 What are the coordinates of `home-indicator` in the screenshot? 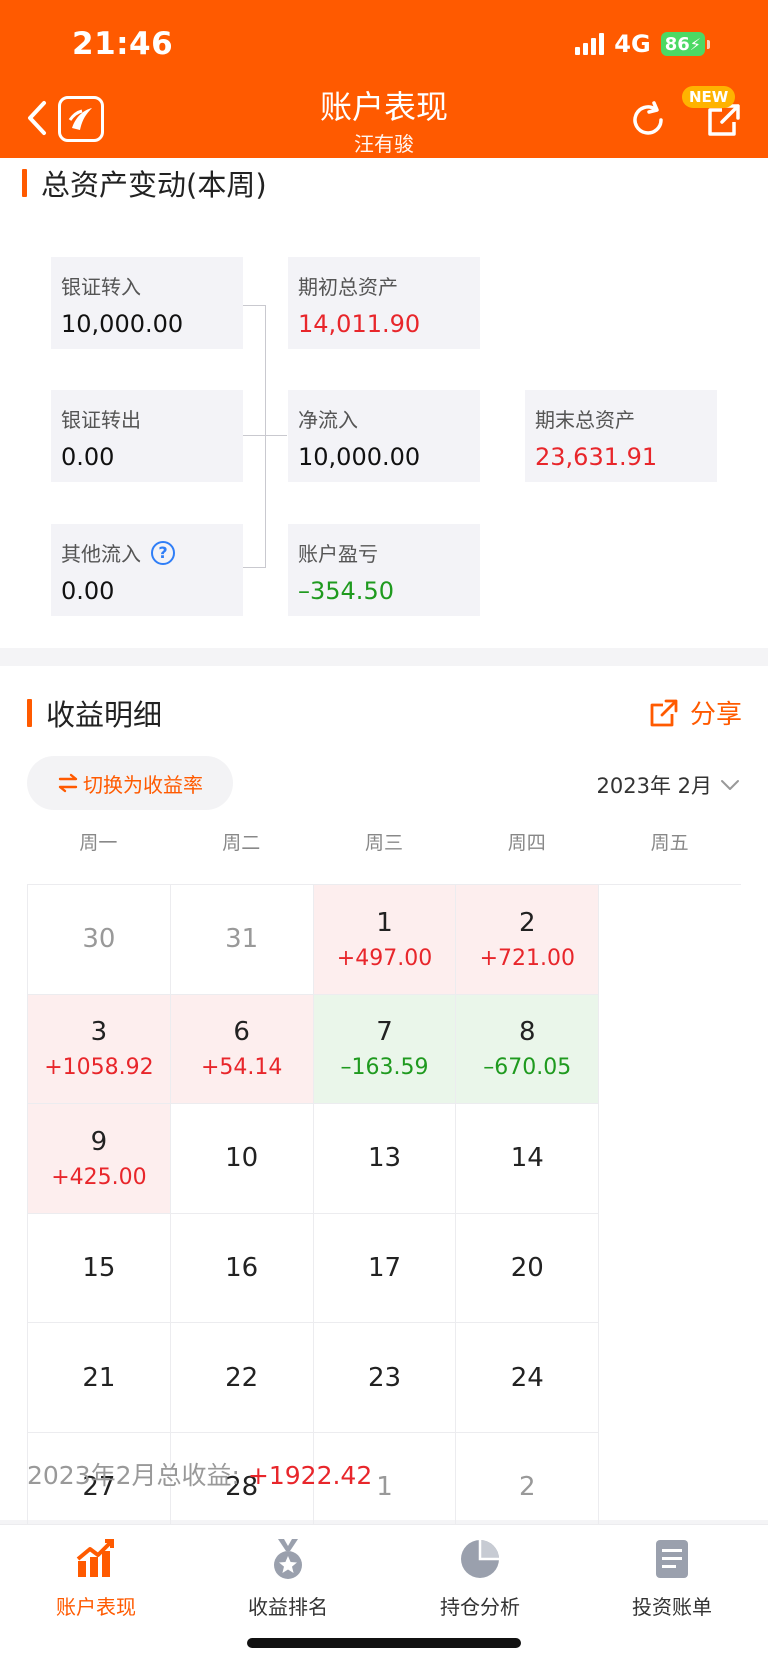 It's located at (384, 1643).